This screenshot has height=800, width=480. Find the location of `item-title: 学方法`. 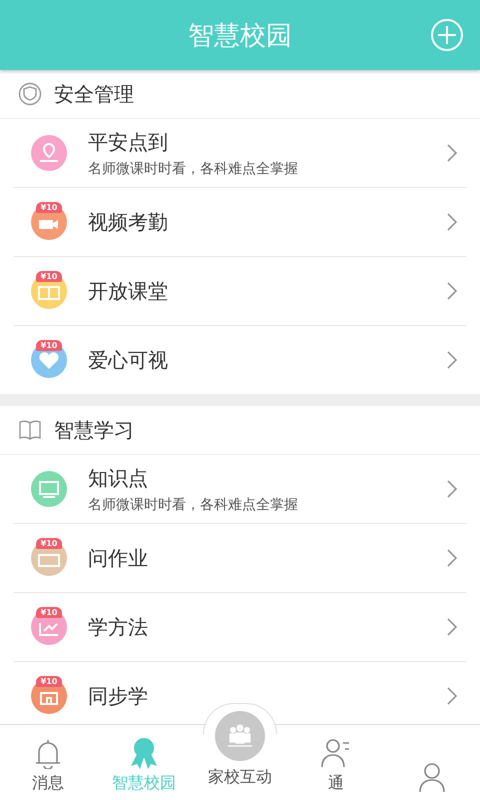

item-title: 学方法 is located at coordinates (118, 627).